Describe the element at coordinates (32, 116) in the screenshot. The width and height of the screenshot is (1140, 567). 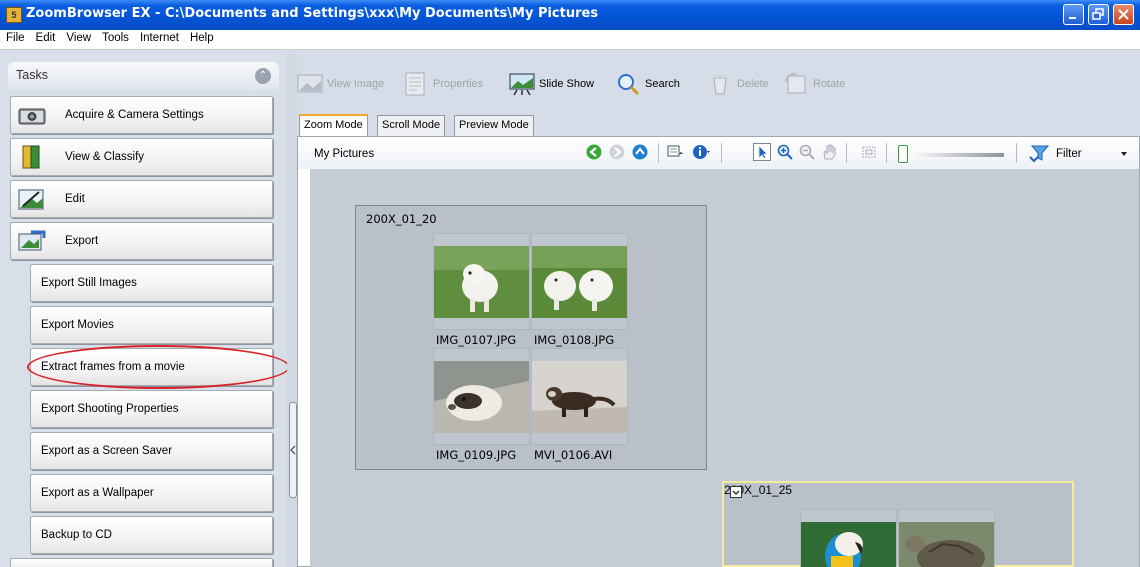
I see `camera-icon` at that location.